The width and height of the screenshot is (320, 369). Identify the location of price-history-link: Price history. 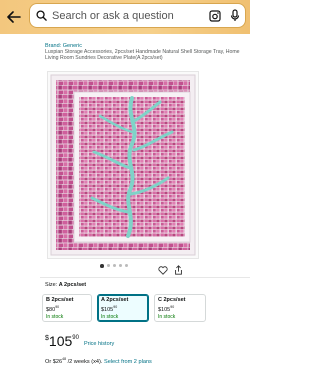
(99, 344).